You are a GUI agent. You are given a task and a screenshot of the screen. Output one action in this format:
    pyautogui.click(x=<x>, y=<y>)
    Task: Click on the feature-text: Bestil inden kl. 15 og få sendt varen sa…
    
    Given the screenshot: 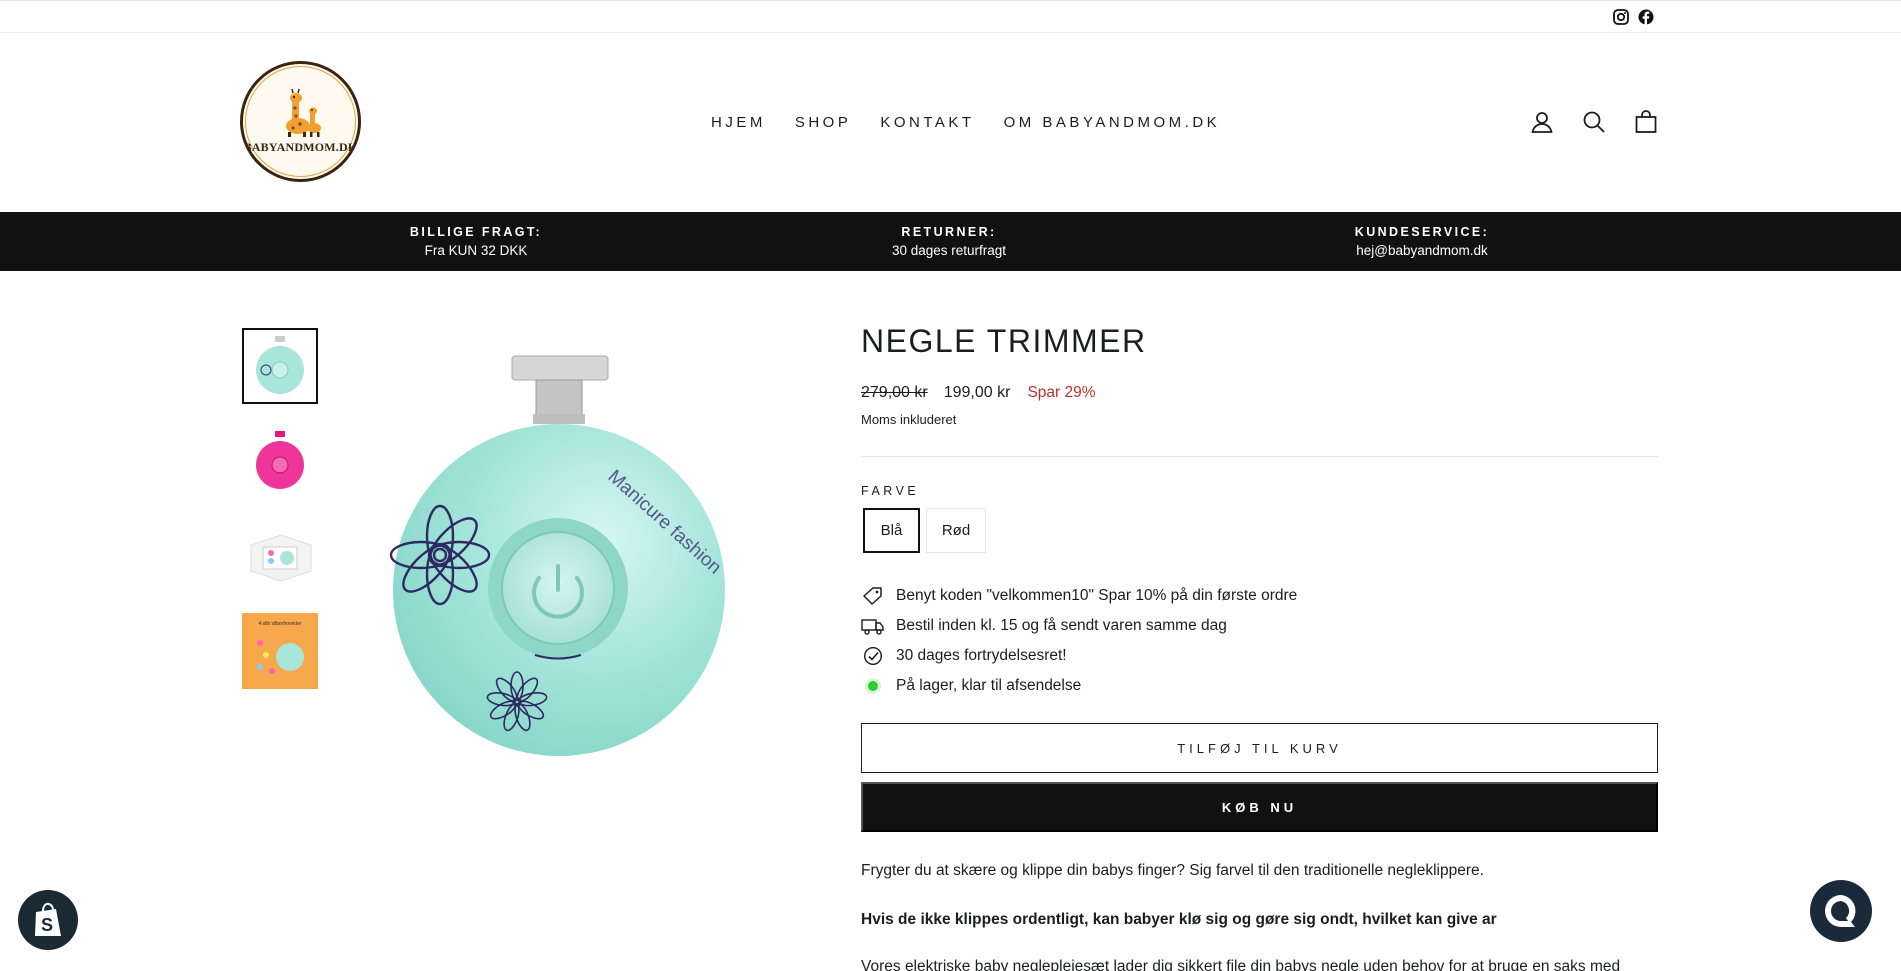 What is the action you would take?
    pyautogui.click(x=1061, y=625)
    